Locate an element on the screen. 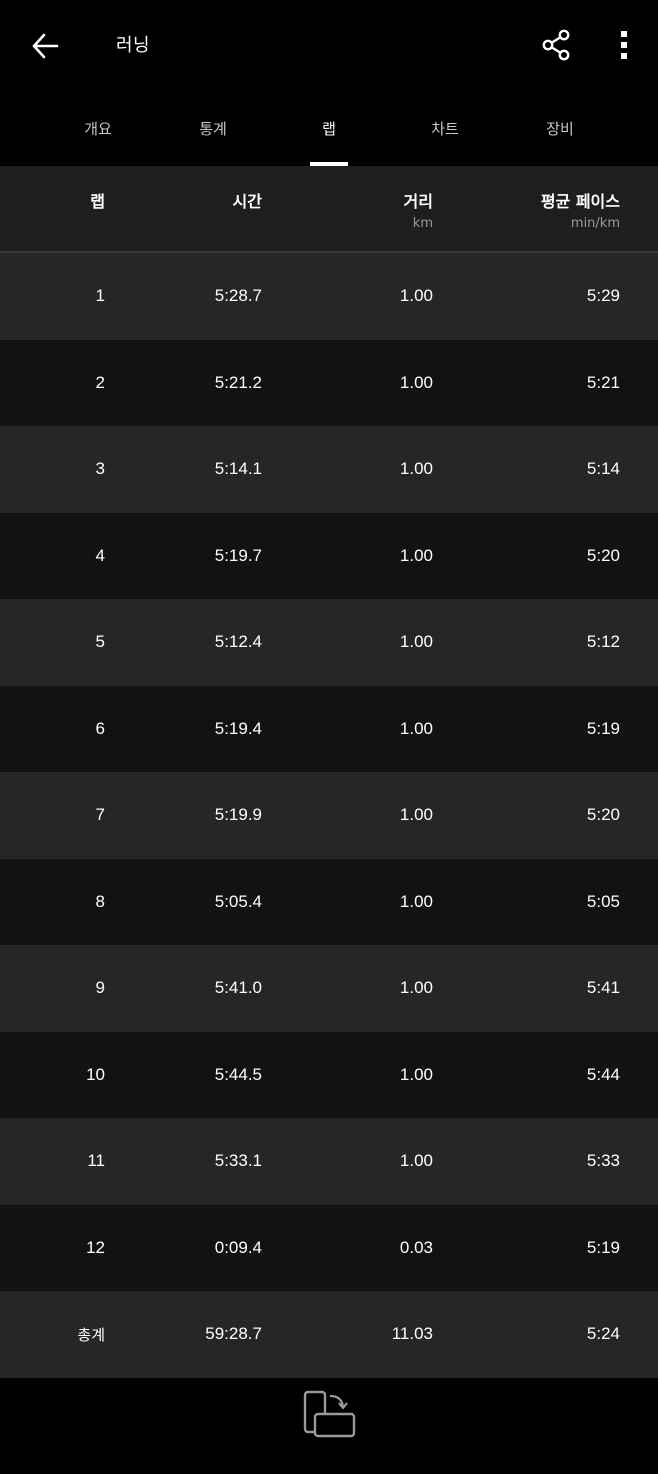 Image resolution: width=658 pixels, height=1474 pixels. table-row: 12 0:09.4 0.03 5:19 is located at coordinates (329, 1247).